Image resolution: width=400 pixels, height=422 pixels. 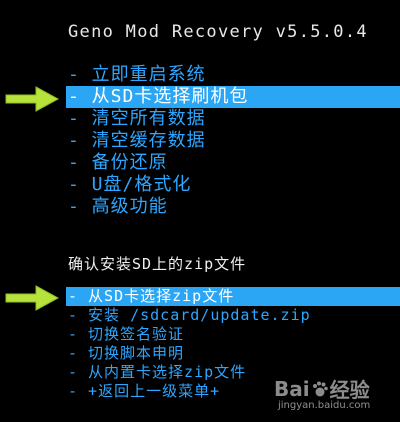 What do you see at coordinates (233, 97) in the screenshot?
I see `menu-item-choose-zip-from-sd: - 从SD卡选择刷机包` at bounding box center [233, 97].